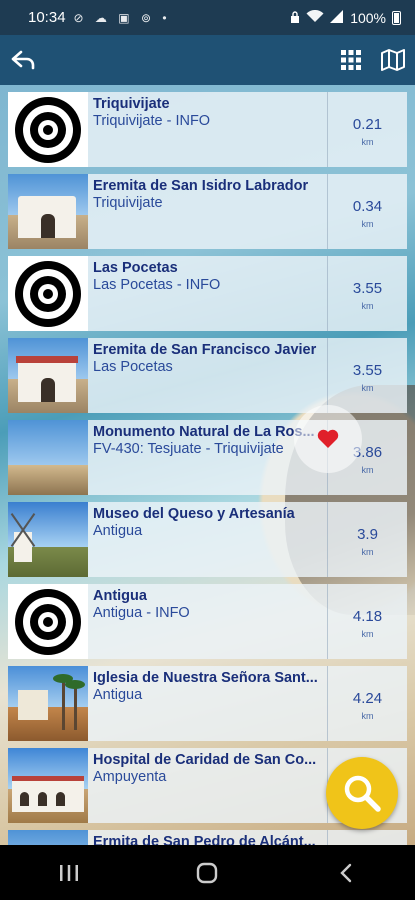 This screenshot has height=900, width=415. What do you see at coordinates (205, 350) in the screenshot?
I see `item-title: Eremita de San Francisco Javier` at bounding box center [205, 350].